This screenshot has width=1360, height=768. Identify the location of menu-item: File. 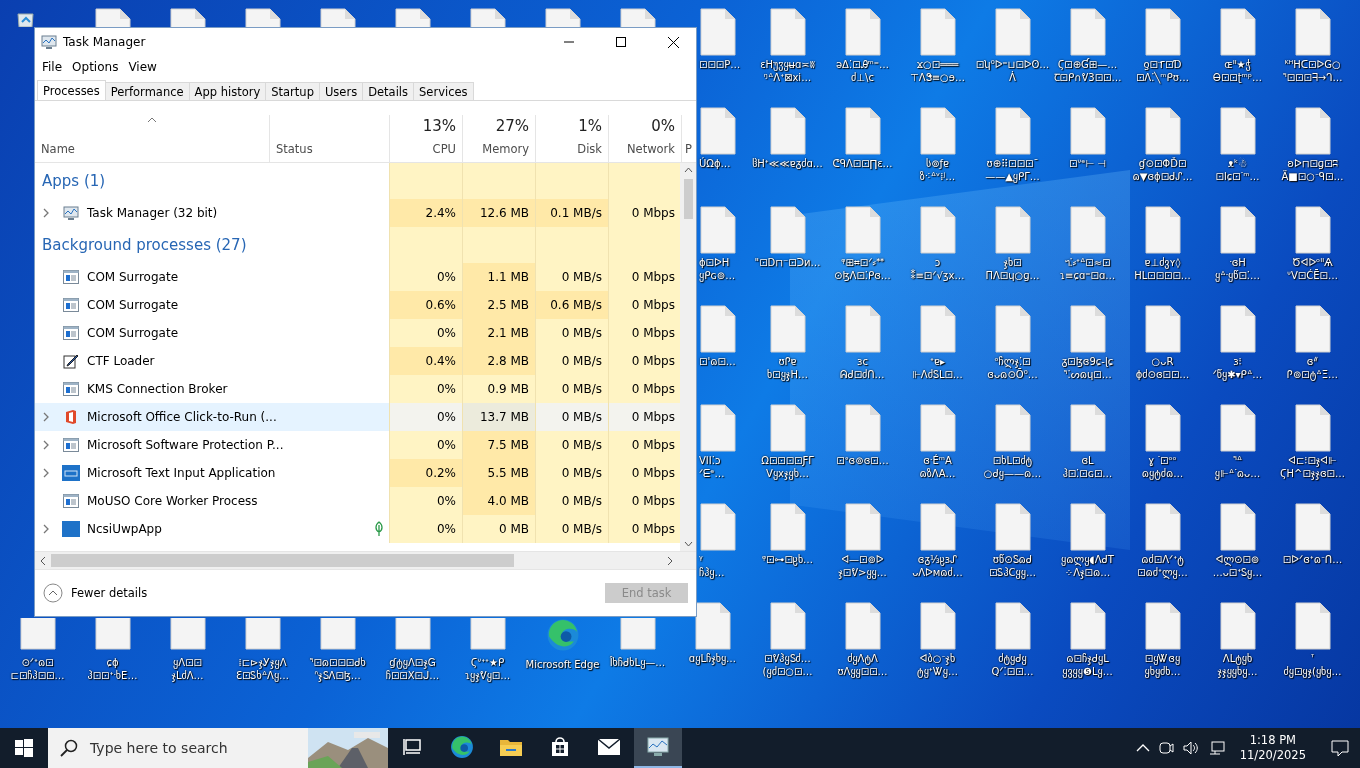
(52, 67).